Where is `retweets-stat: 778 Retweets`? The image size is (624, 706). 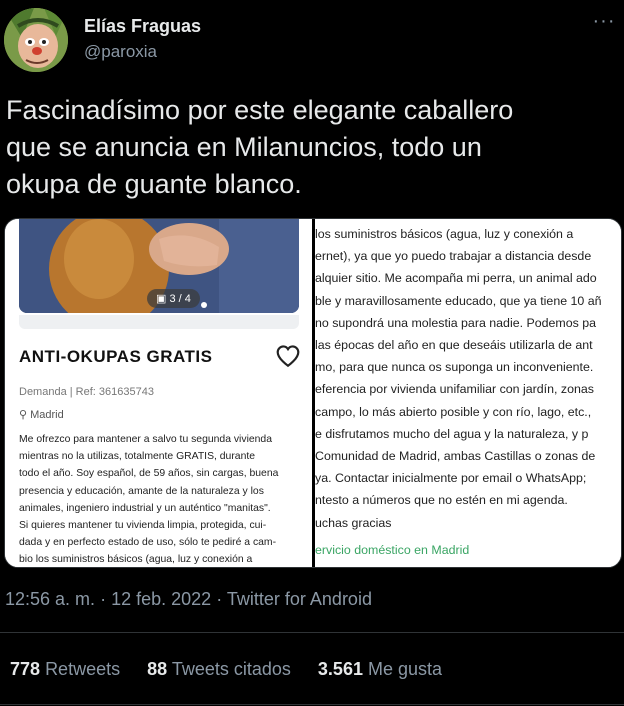
retweets-stat: 778 Retweets is located at coordinates (65, 669).